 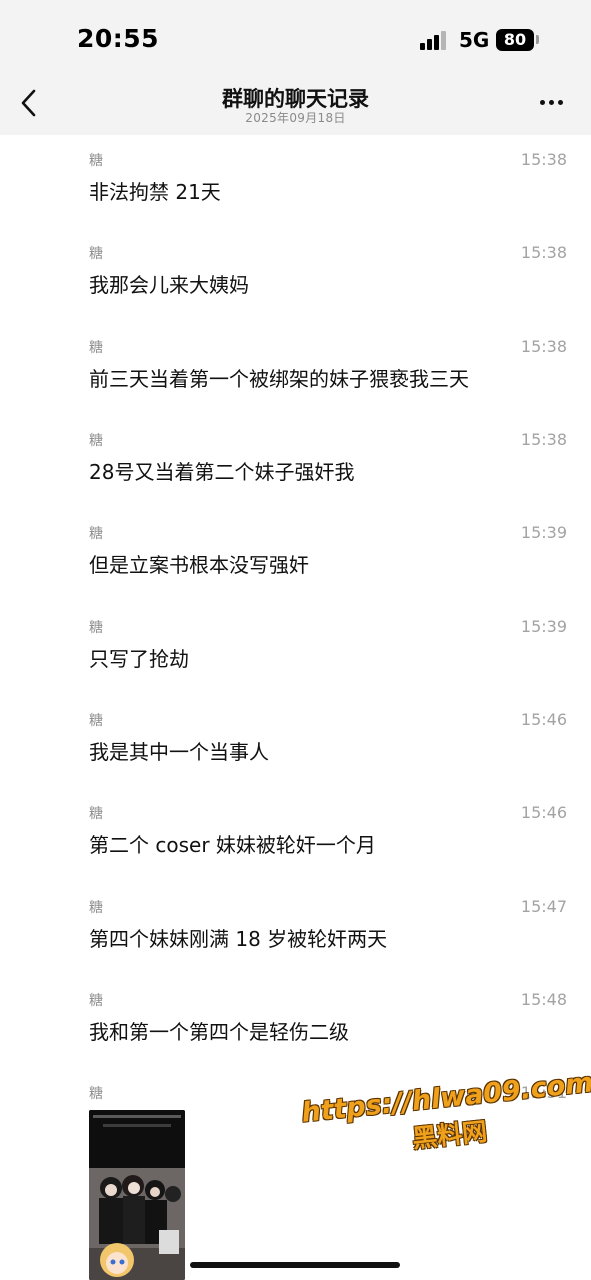 What do you see at coordinates (474, 40) in the screenshot?
I see `network-label: 5G` at bounding box center [474, 40].